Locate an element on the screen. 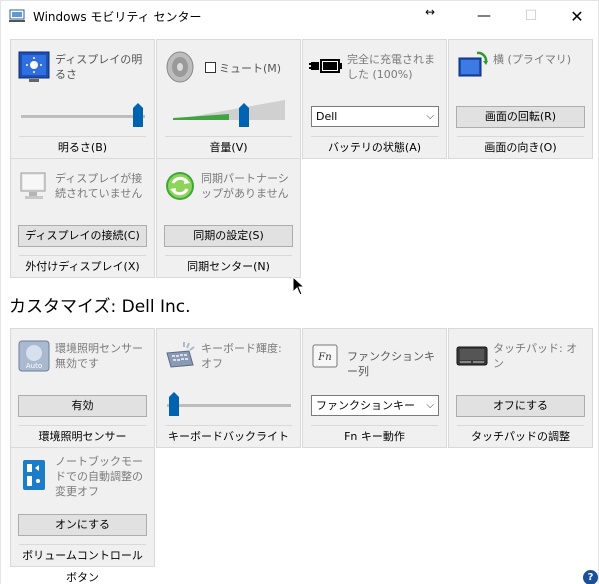  mute-checkbox is located at coordinates (210, 67).